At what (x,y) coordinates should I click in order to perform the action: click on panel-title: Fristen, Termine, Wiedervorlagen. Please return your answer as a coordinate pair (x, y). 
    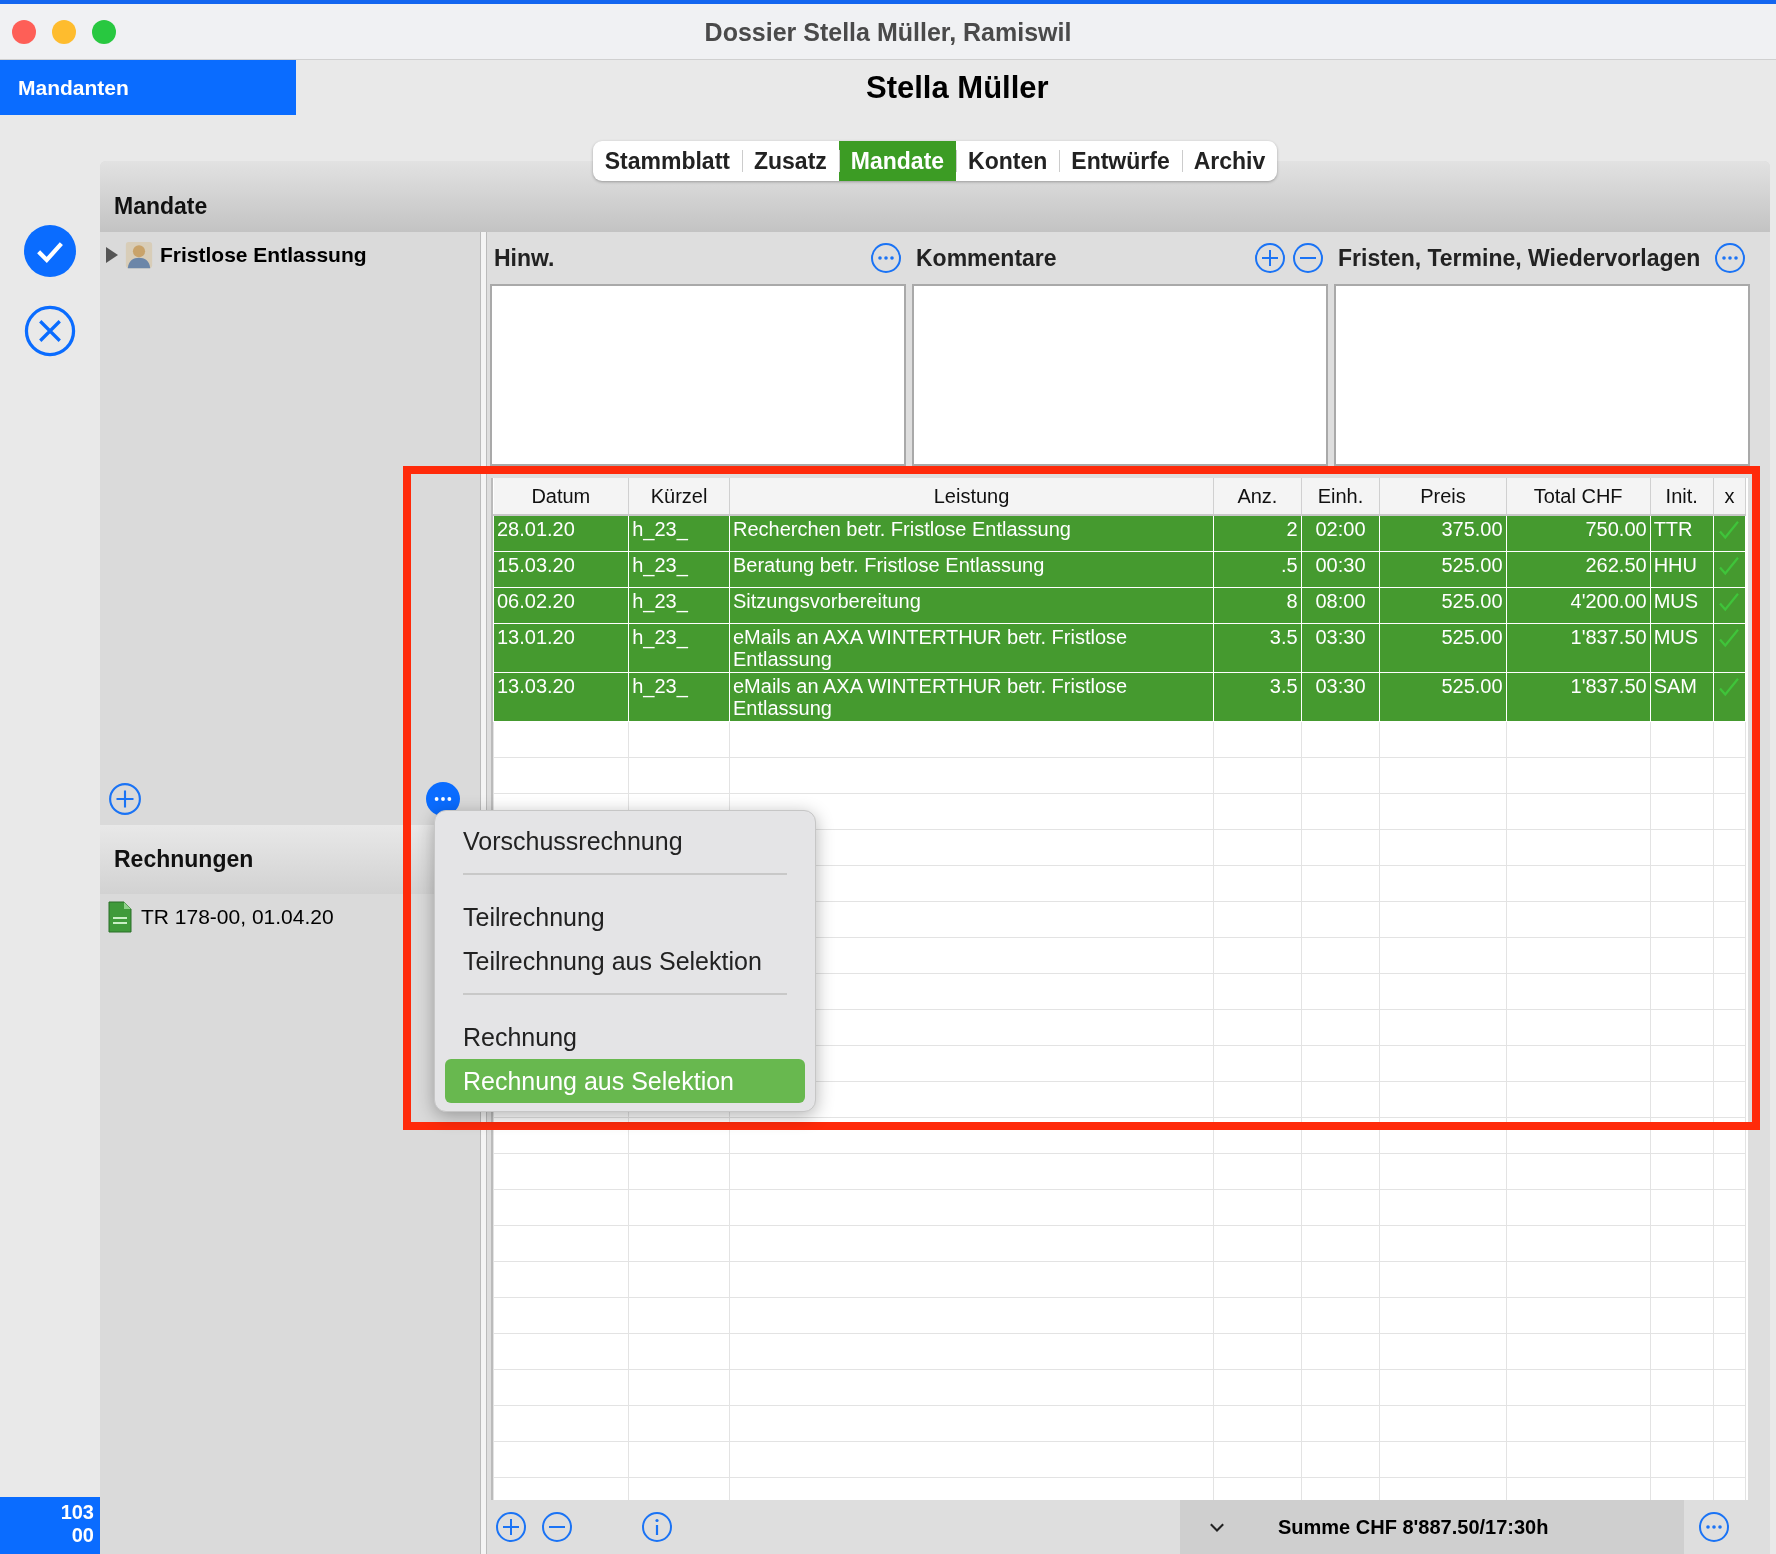
    Looking at the image, I should click on (1520, 258).